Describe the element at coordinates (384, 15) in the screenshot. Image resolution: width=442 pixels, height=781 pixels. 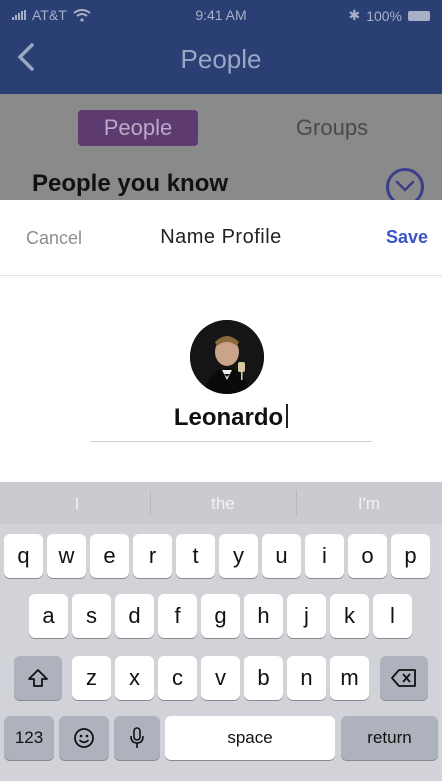
I see `battery-percent: 100%` at that location.